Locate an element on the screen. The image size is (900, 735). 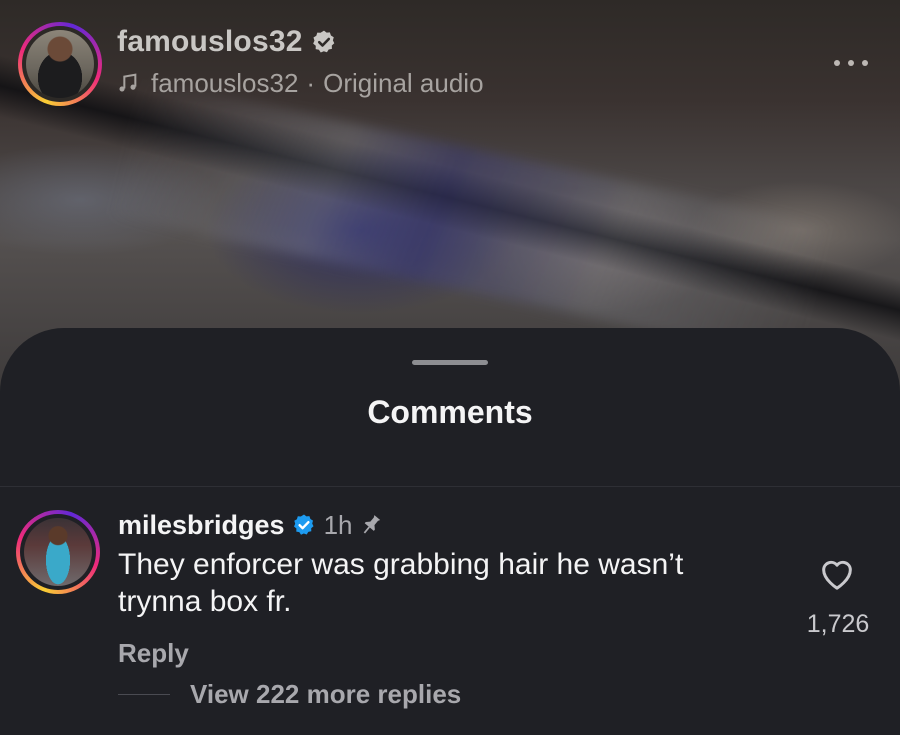
commenter-avatar-photo is located at coordinates (58, 552).